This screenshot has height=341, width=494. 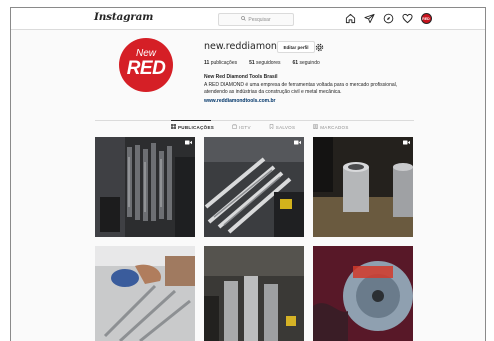 I want to click on stat-following: 61 seguindo, so click(x=306, y=63).